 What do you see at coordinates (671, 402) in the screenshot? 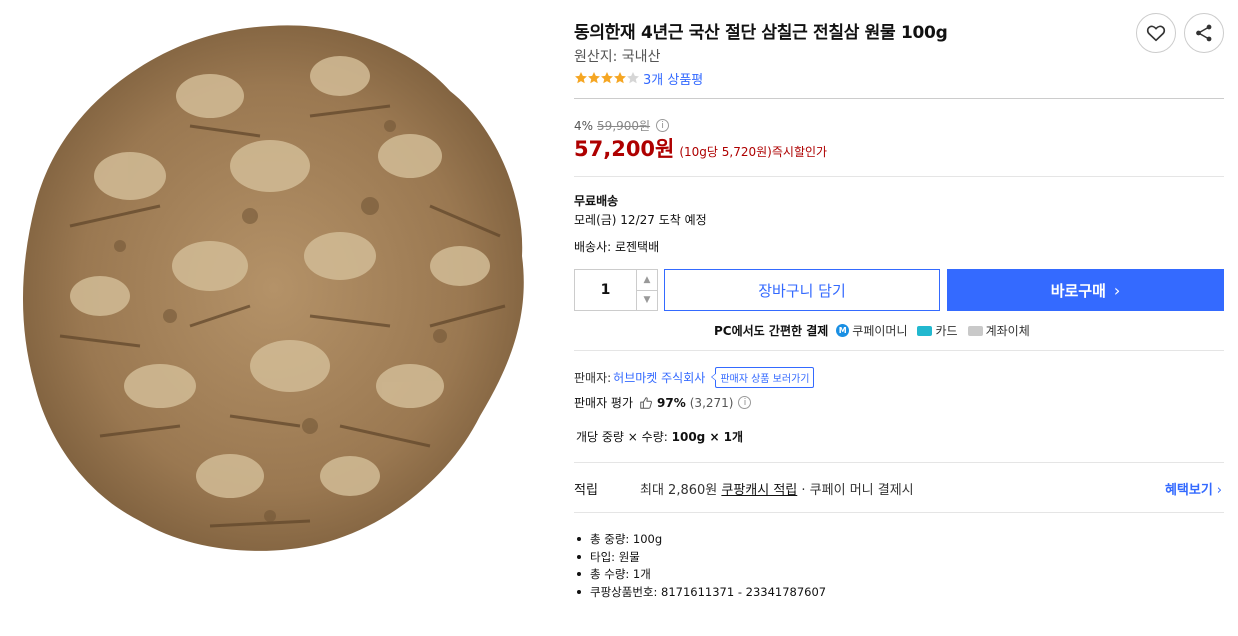
I see `seller-rating-percent: 97%` at bounding box center [671, 402].